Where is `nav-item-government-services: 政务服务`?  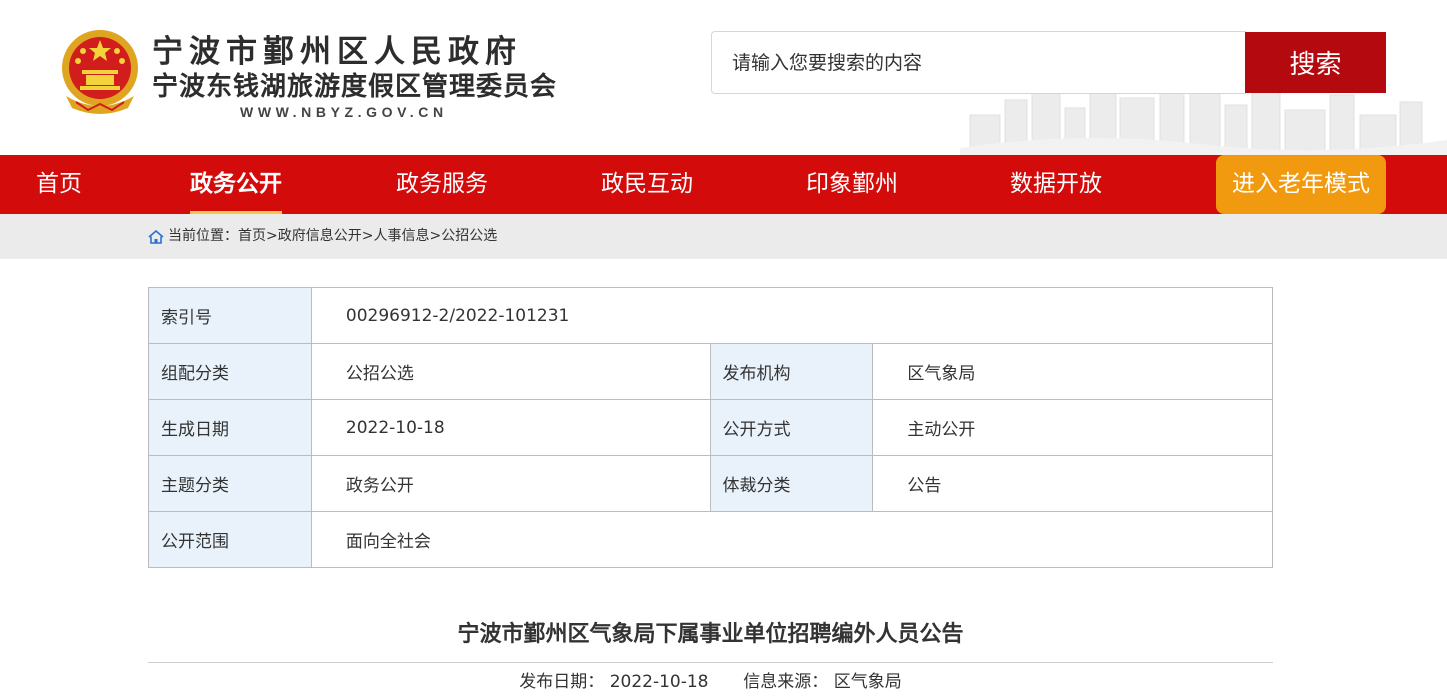 nav-item-government-services: 政务服务 is located at coordinates (442, 184).